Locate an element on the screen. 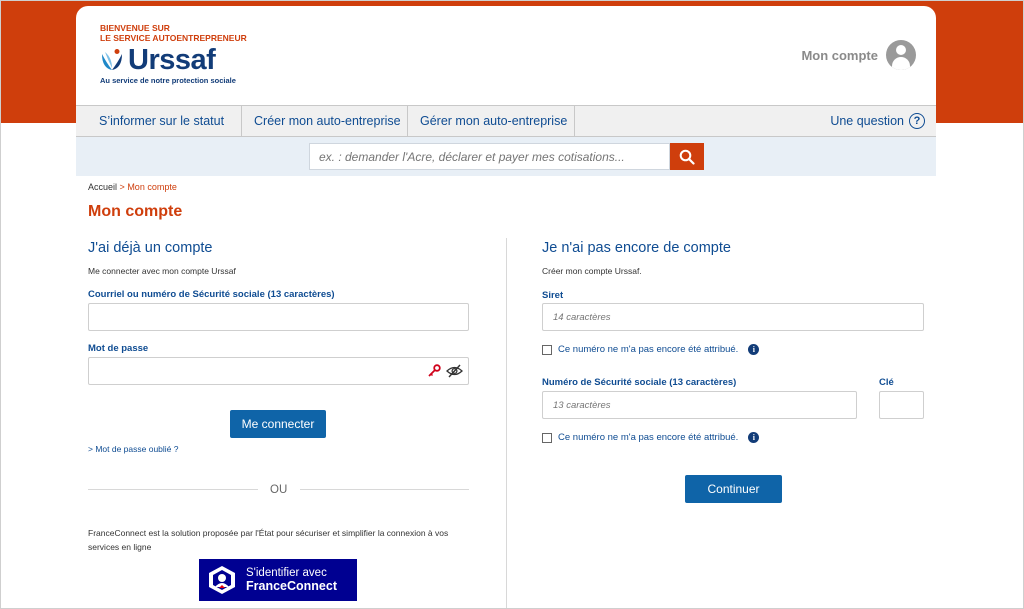 This screenshot has width=1024, height=609. franceconnect-button: S'identifier avec FranceConnect is located at coordinates (278, 580).